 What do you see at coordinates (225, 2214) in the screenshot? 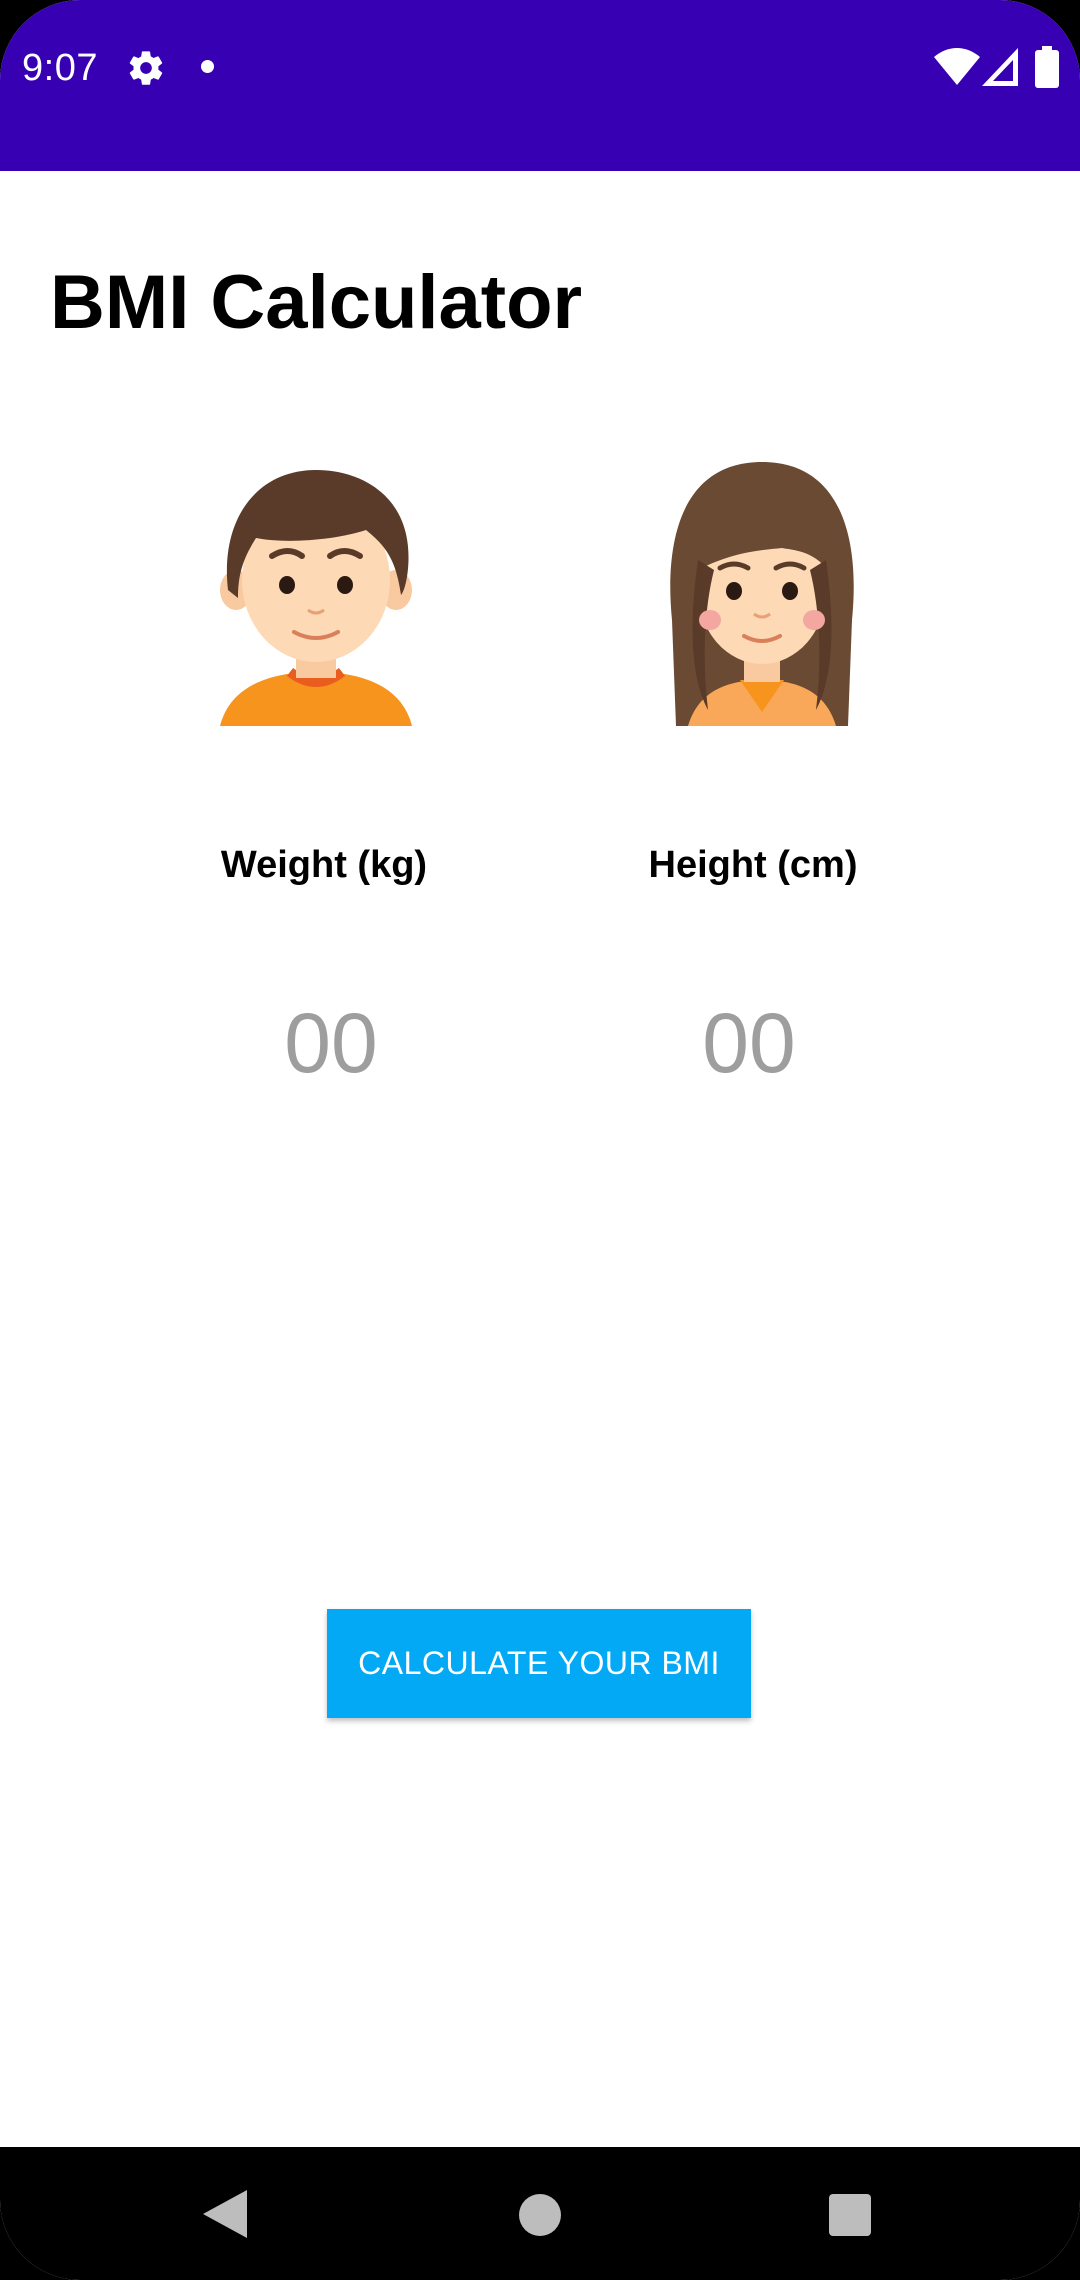
I see `back-icon` at bounding box center [225, 2214].